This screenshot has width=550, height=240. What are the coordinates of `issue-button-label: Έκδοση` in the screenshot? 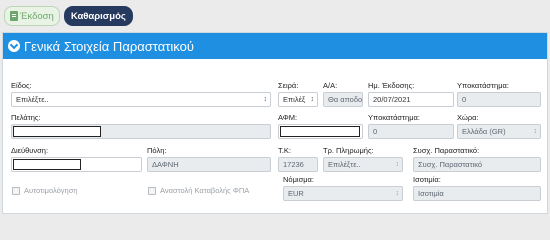 It's located at (37, 16).